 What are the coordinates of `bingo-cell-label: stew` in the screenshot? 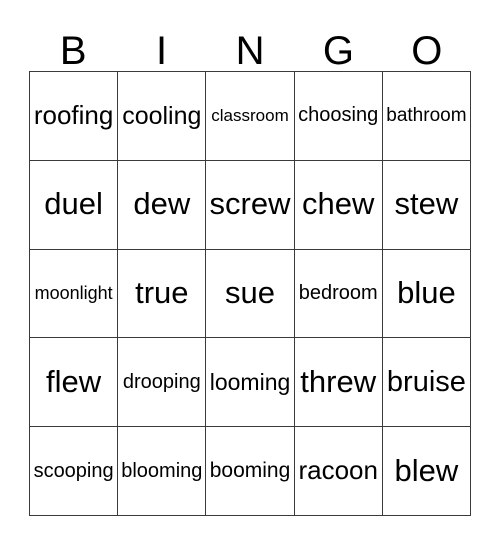 It's located at (426, 204).